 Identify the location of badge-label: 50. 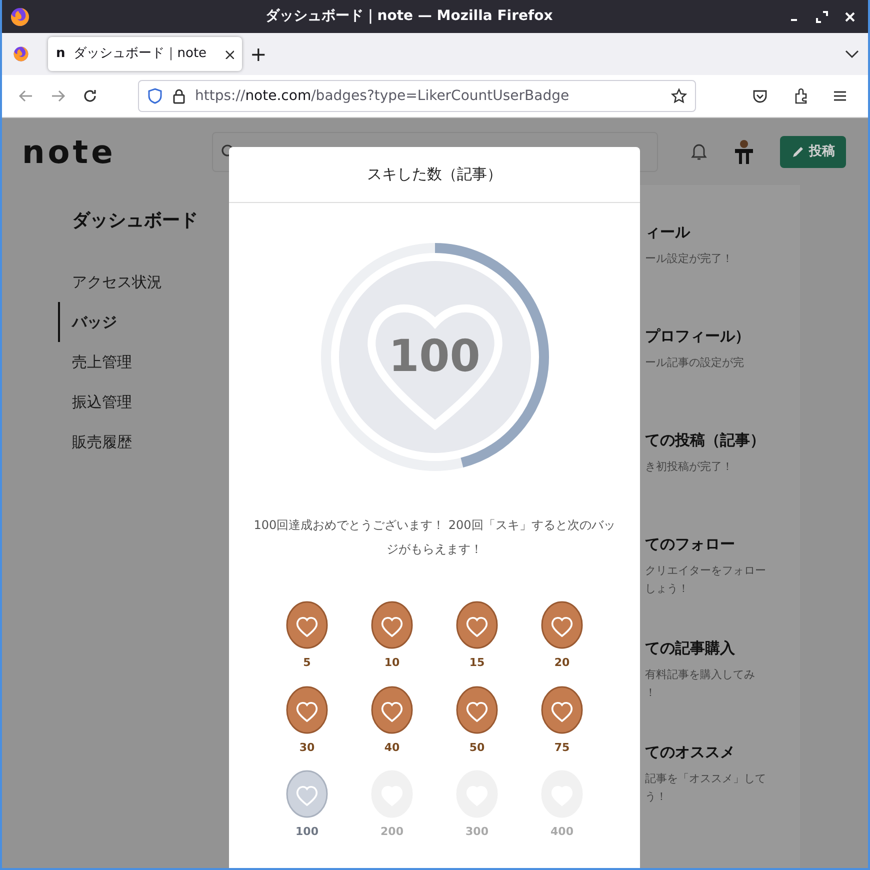
(477, 748).